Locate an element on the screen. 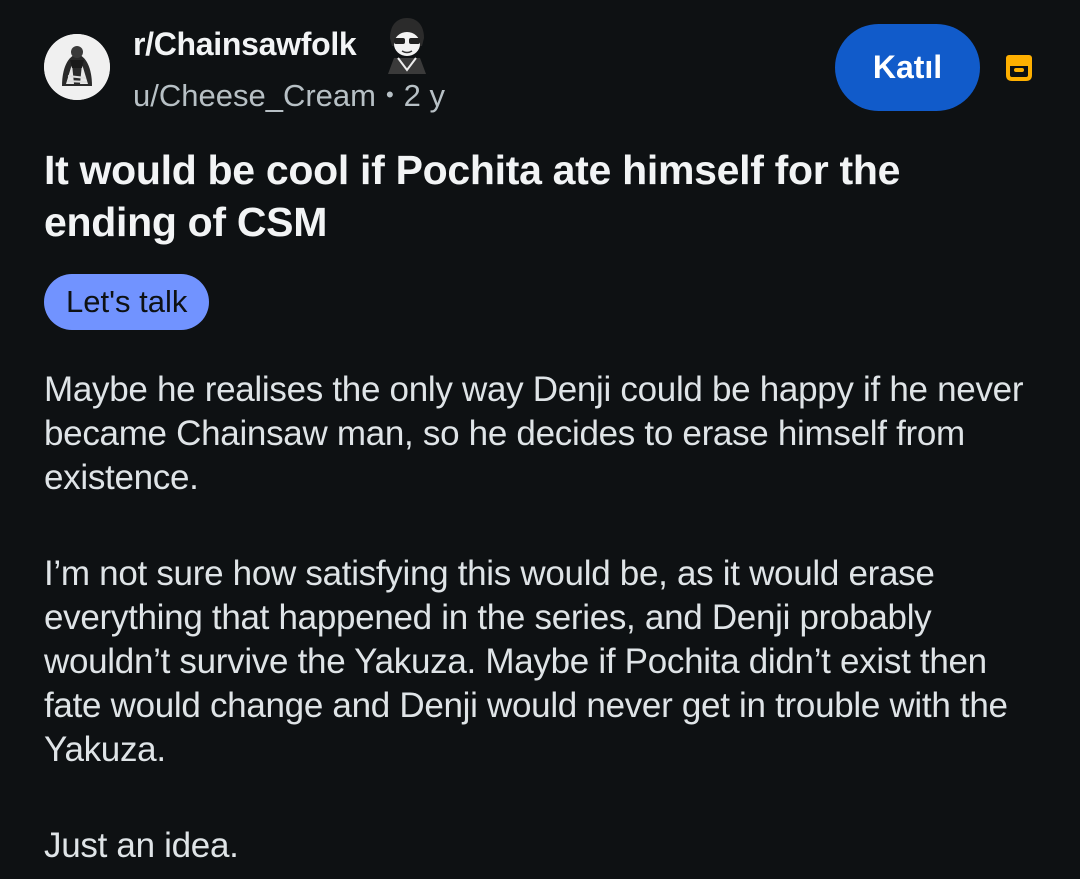 This screenshot has height=879, width=1080. subreddit-name: r/Chainsawfolk is located at coordinates (245, 44).